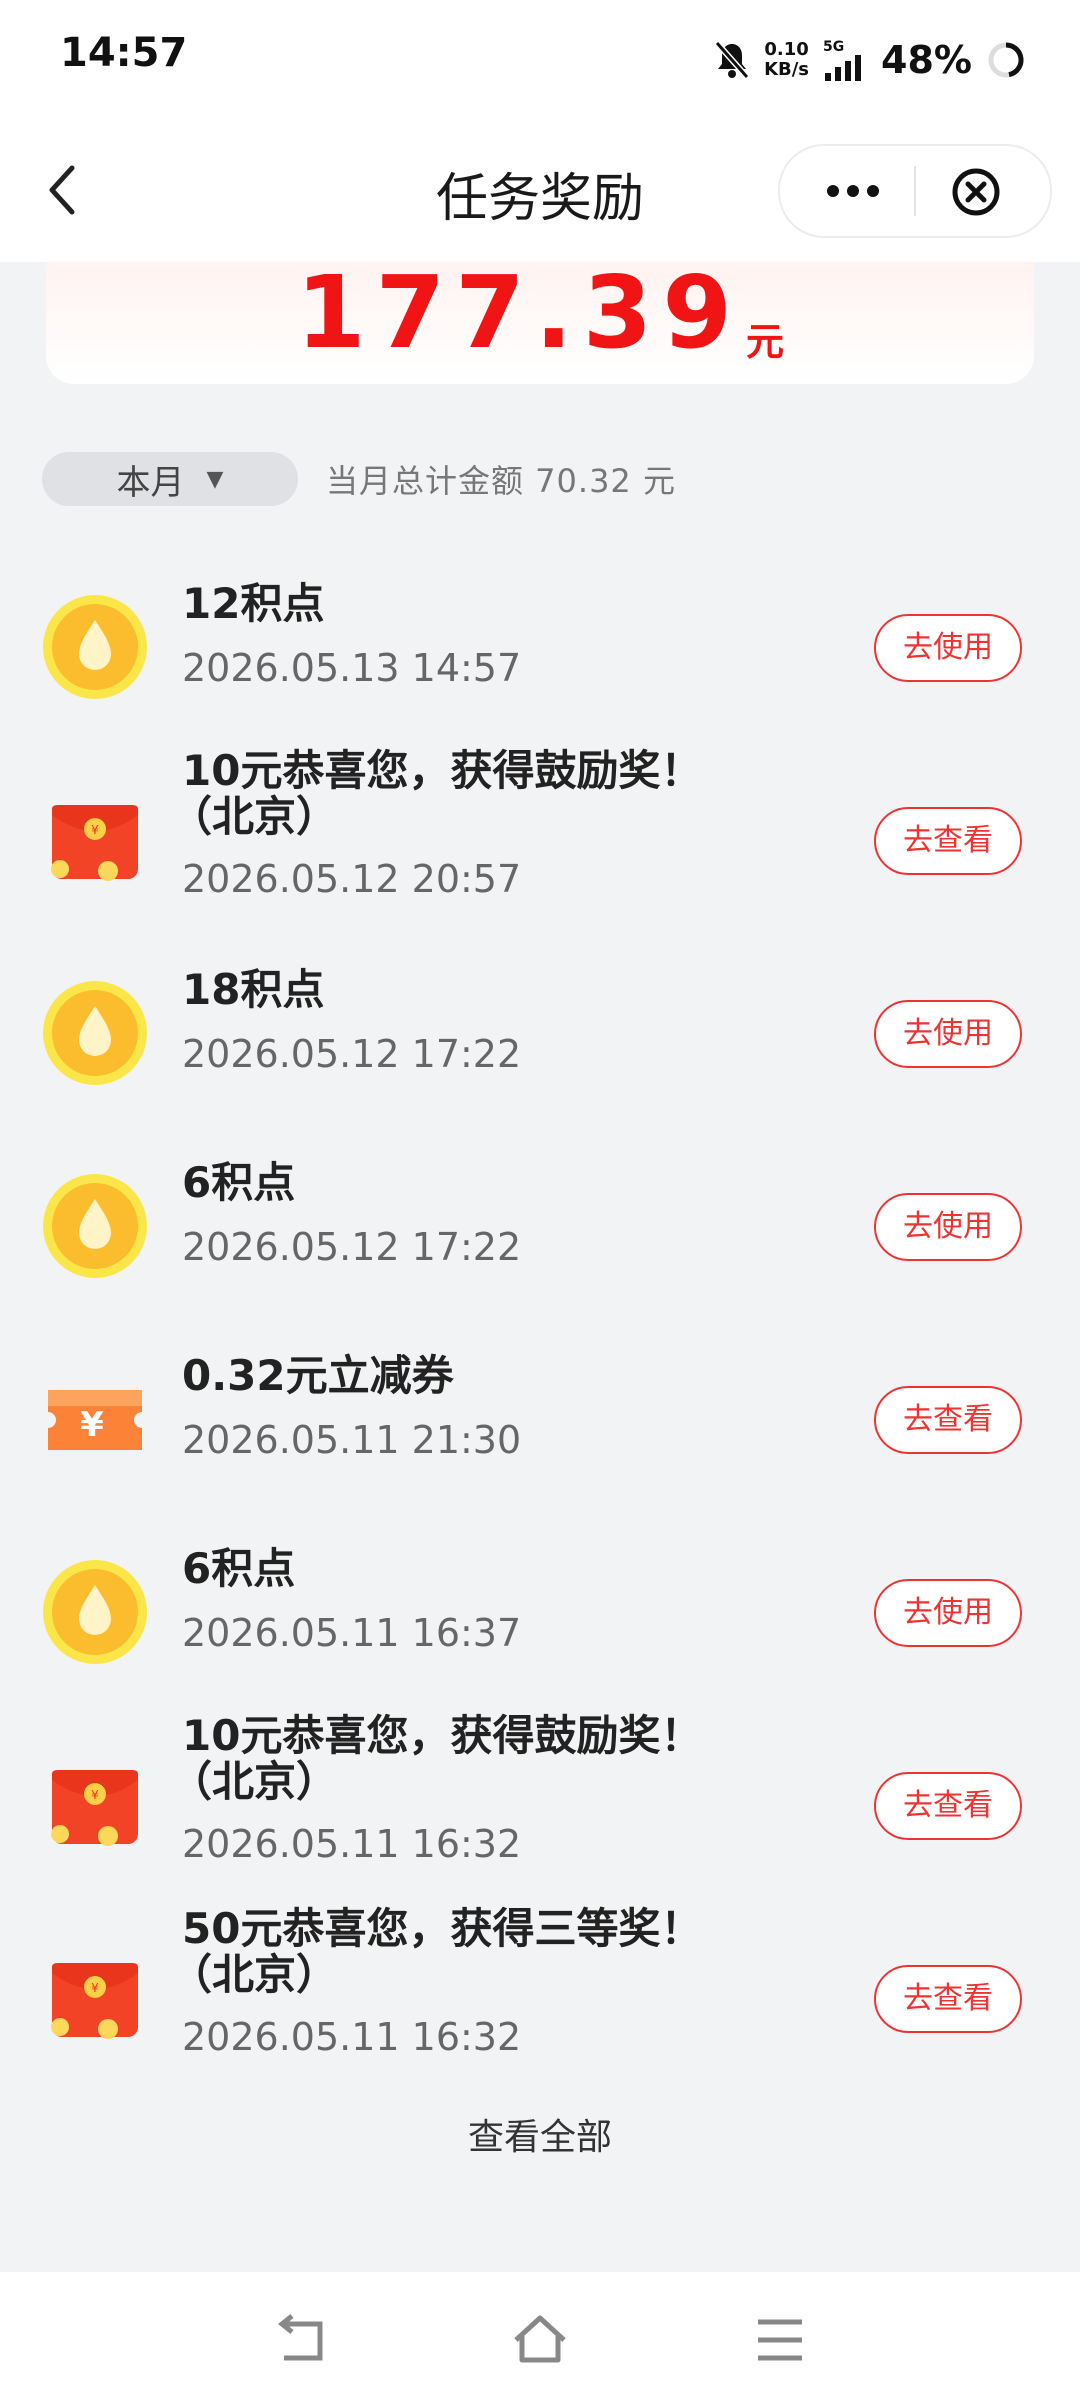 Image resolution: width=1080 pixels, height=2400 pixels. What do you see at coordinates (540, 2134) in the screenshot?
I see `view-all-link: 查看全部` at bounding box center [540, 2134].